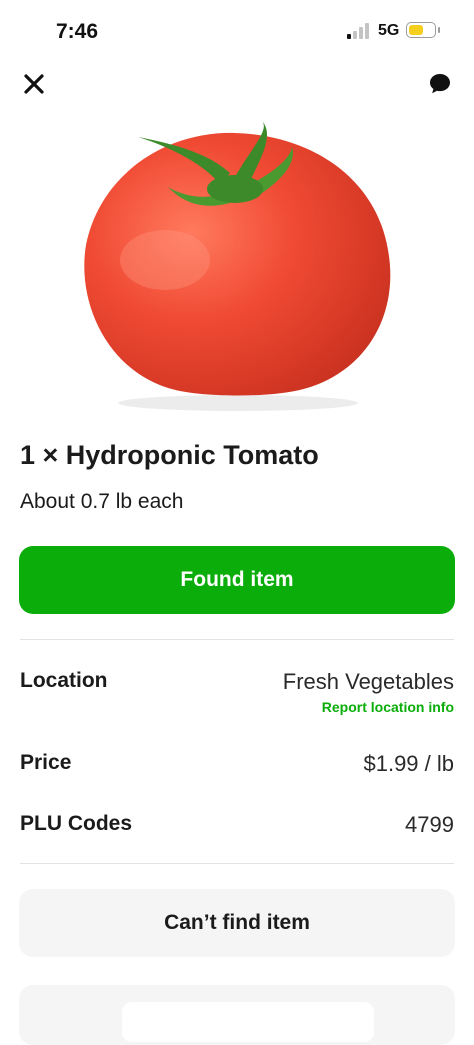 The width and height of the screenshot is (474, 1045). Describe the element at coordinates (169, 455) in the screenshot. I see `product-title: 1 × Hydroponic Tomato` at that location.